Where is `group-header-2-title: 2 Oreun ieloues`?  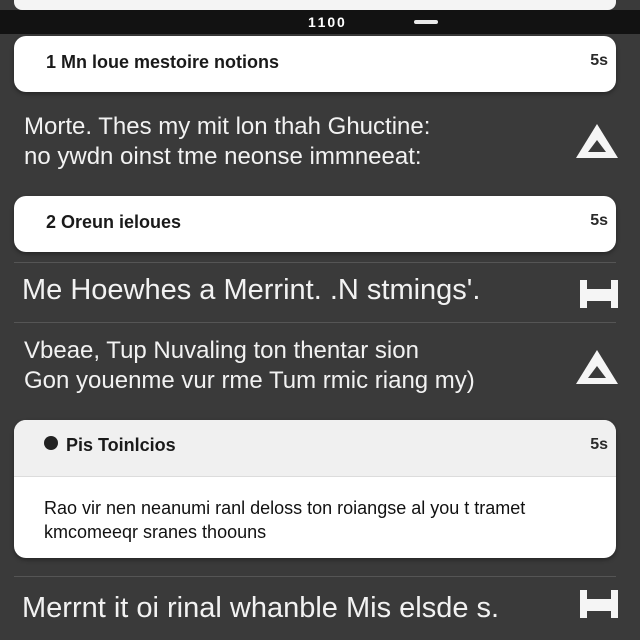 group-header-2-title: 2 Oreun ieloues is located at coordinates (114, 222).